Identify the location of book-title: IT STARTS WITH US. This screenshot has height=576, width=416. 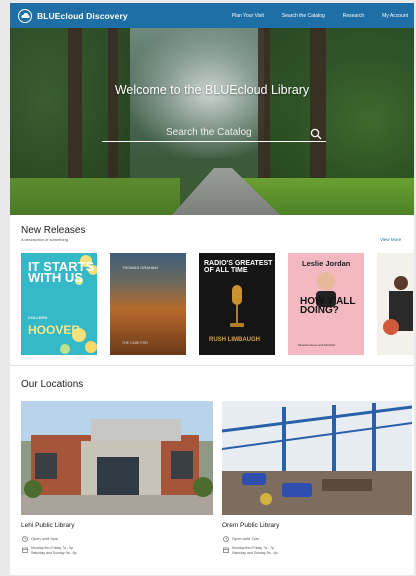
(61, 272).